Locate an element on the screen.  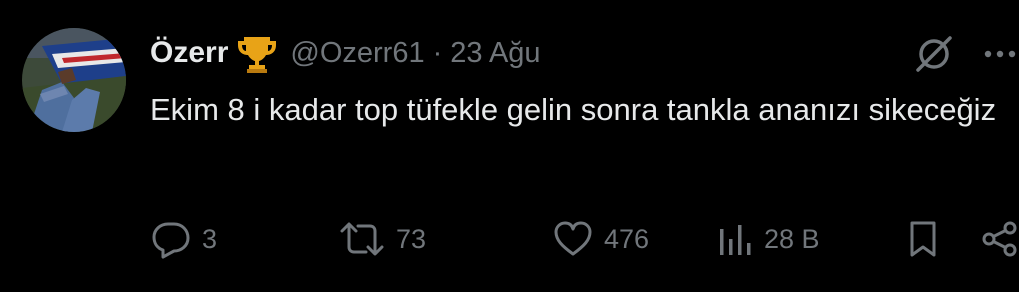
share-button is located at coordinates (999, 239).